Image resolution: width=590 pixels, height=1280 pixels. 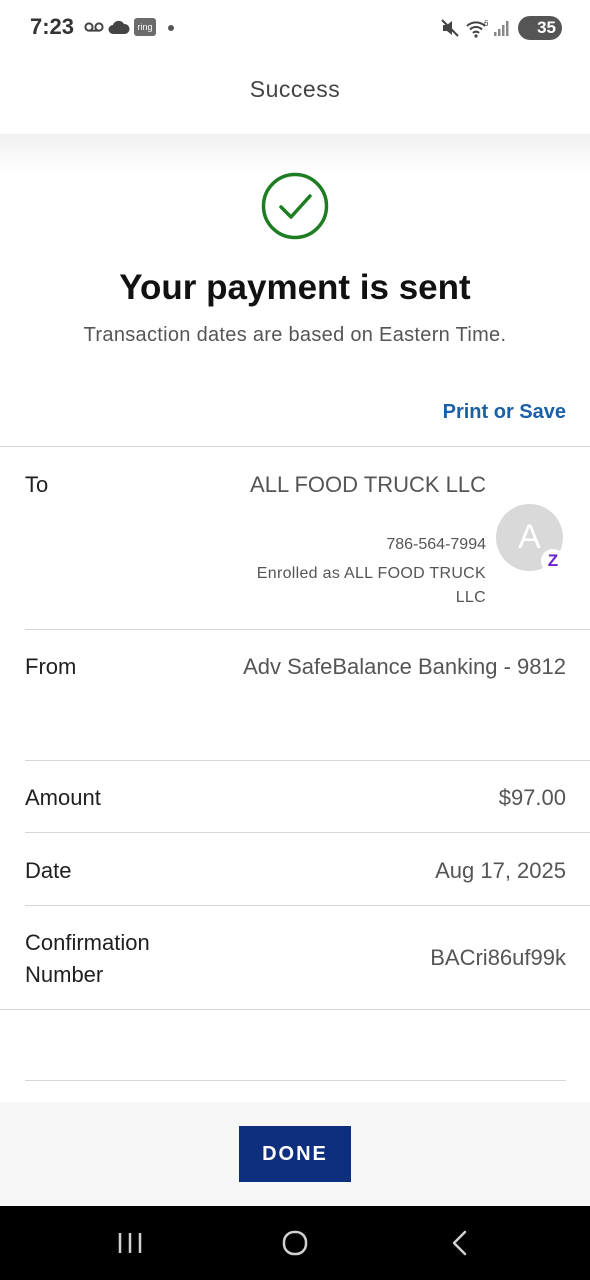 What do you see at coordinates (119, 27) in the screenshot?
I see `cloud-icon` at bounding box center [119, 27].